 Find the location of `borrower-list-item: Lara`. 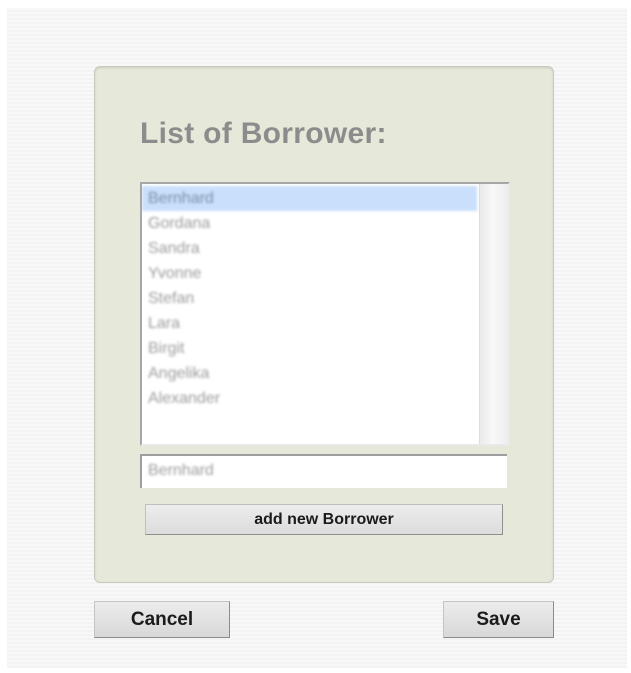

borrower-list-item: Lara is located at coordinates (309, 323).